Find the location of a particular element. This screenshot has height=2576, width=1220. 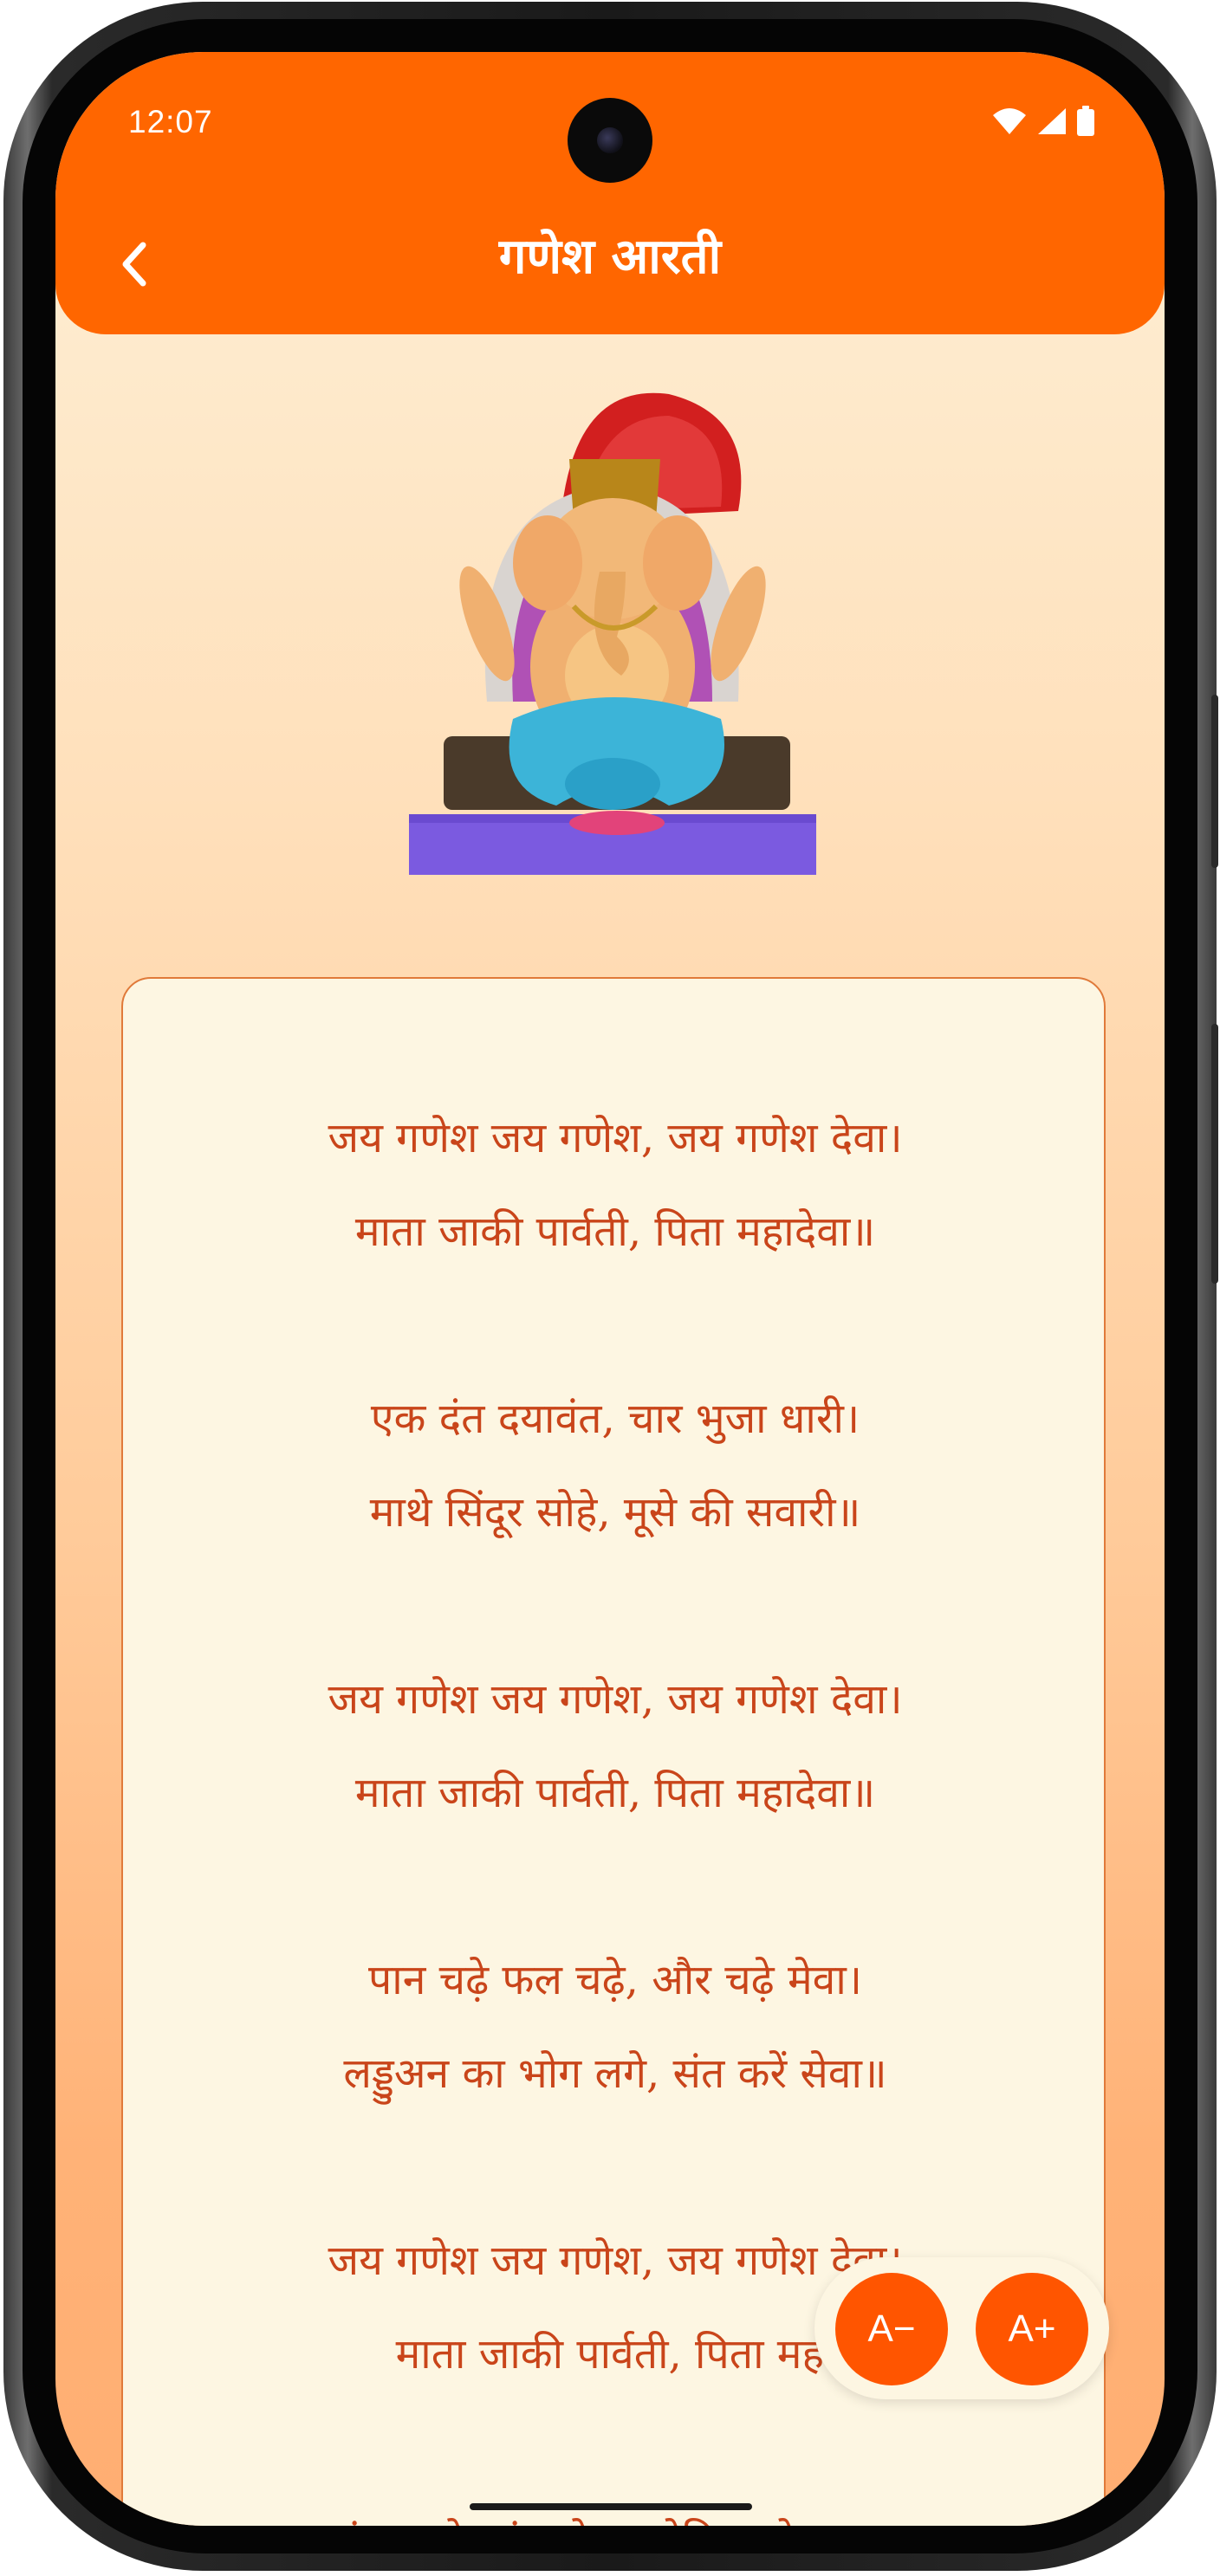

verse: अंधन को आंख देत, कोढ़िन को काया। is located at coordinates (615, 2510).